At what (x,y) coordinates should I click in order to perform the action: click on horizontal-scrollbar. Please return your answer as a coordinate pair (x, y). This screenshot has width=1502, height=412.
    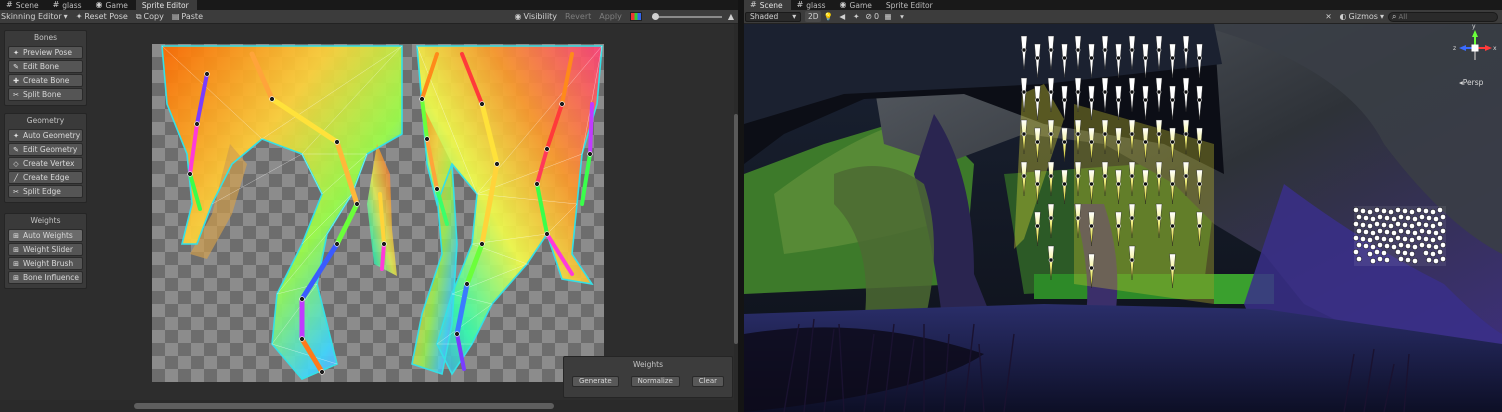
    Looking at the image, I should click on (369, 406).